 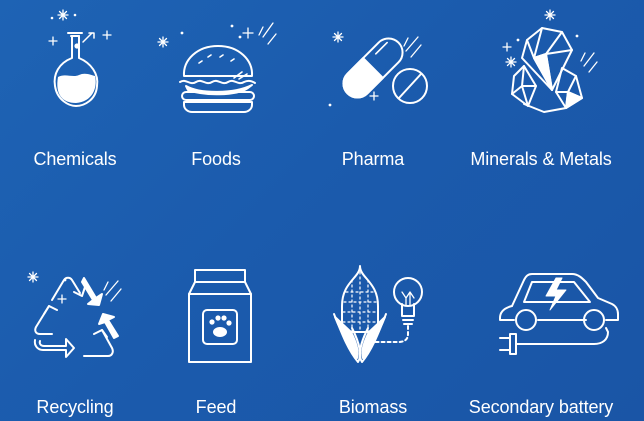 I want to click on industry-tile-pharma: Pharma, so click(x=373, y=95).